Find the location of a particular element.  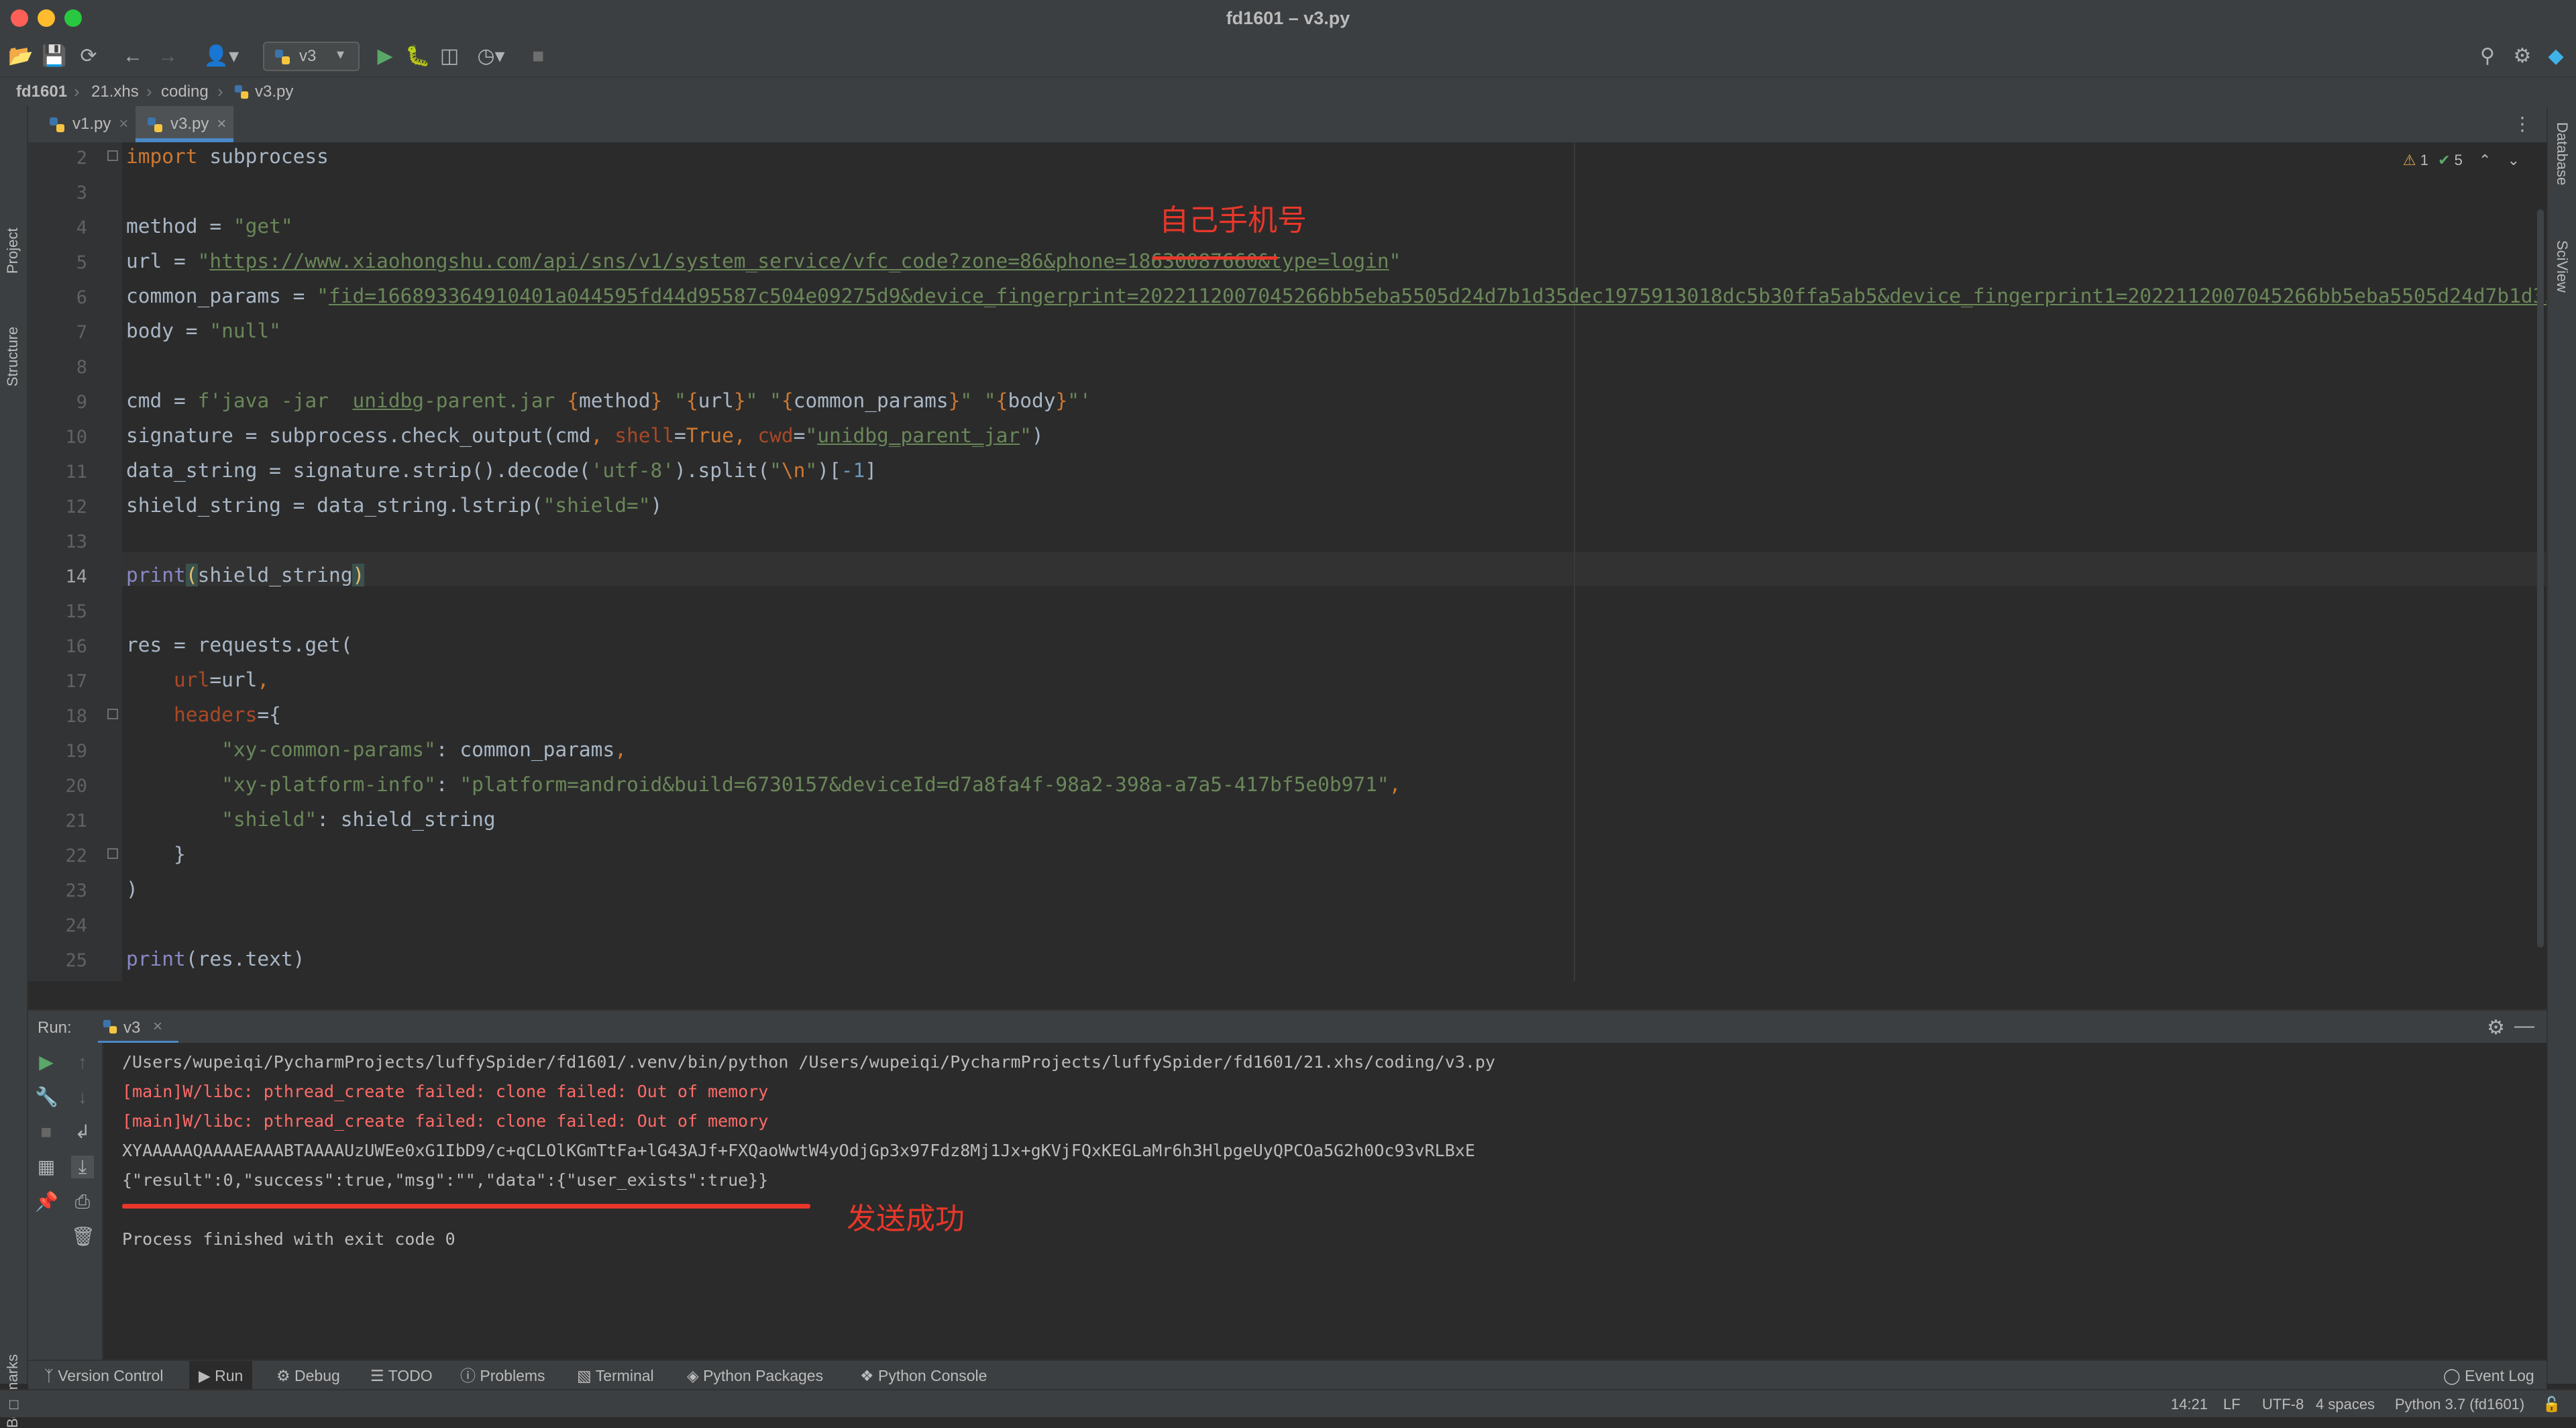

pin-icon: 📌 is located at coordinates (46, 1201).